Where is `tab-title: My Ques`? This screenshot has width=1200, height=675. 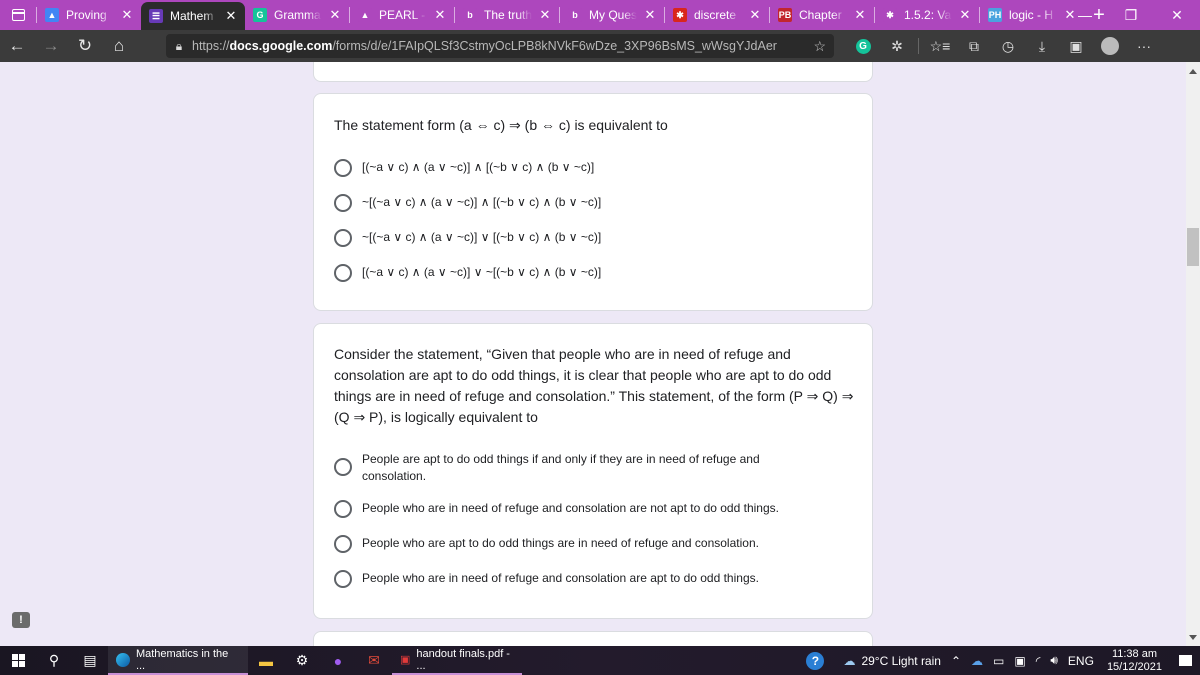 tab-title: My Ques is located at coordinates (613, 15).